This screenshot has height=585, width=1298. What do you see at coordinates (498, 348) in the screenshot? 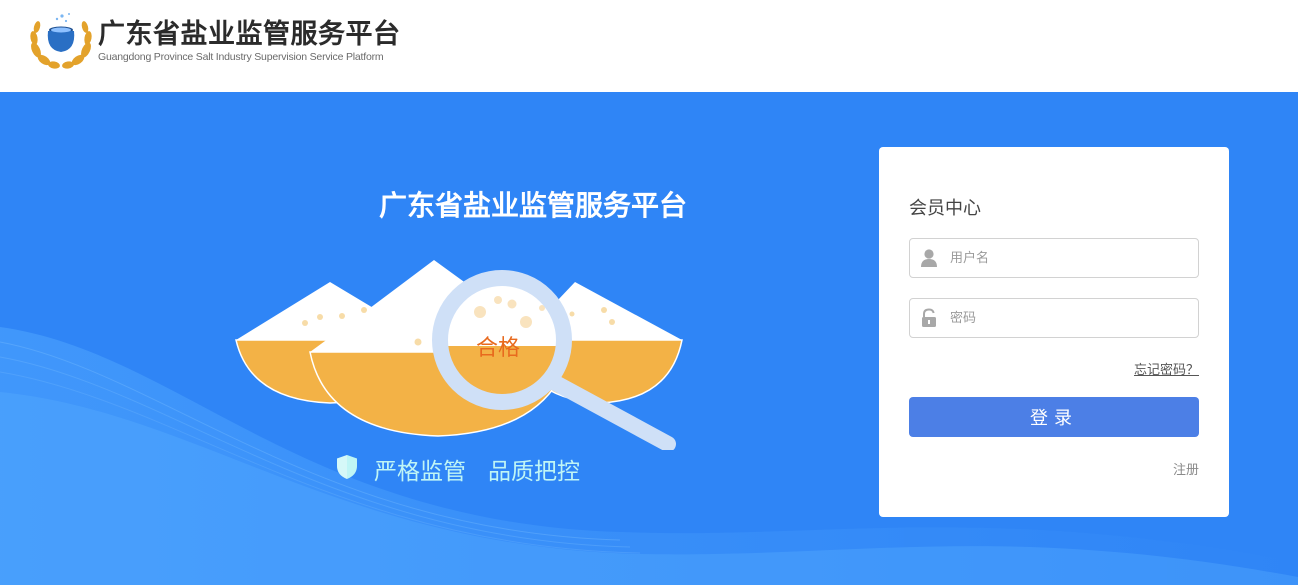
I see `qualified-stamp: 合格` at bounding box center [498, 348].